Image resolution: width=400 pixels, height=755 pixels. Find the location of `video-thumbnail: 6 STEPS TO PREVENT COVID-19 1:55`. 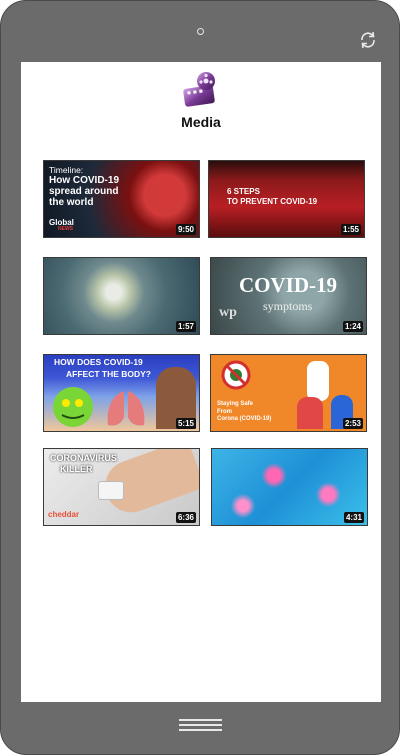

video-thumbnail: 6 STEPS TO PREVENT COVID-19 1:55 is located at coordinates (286, 199).